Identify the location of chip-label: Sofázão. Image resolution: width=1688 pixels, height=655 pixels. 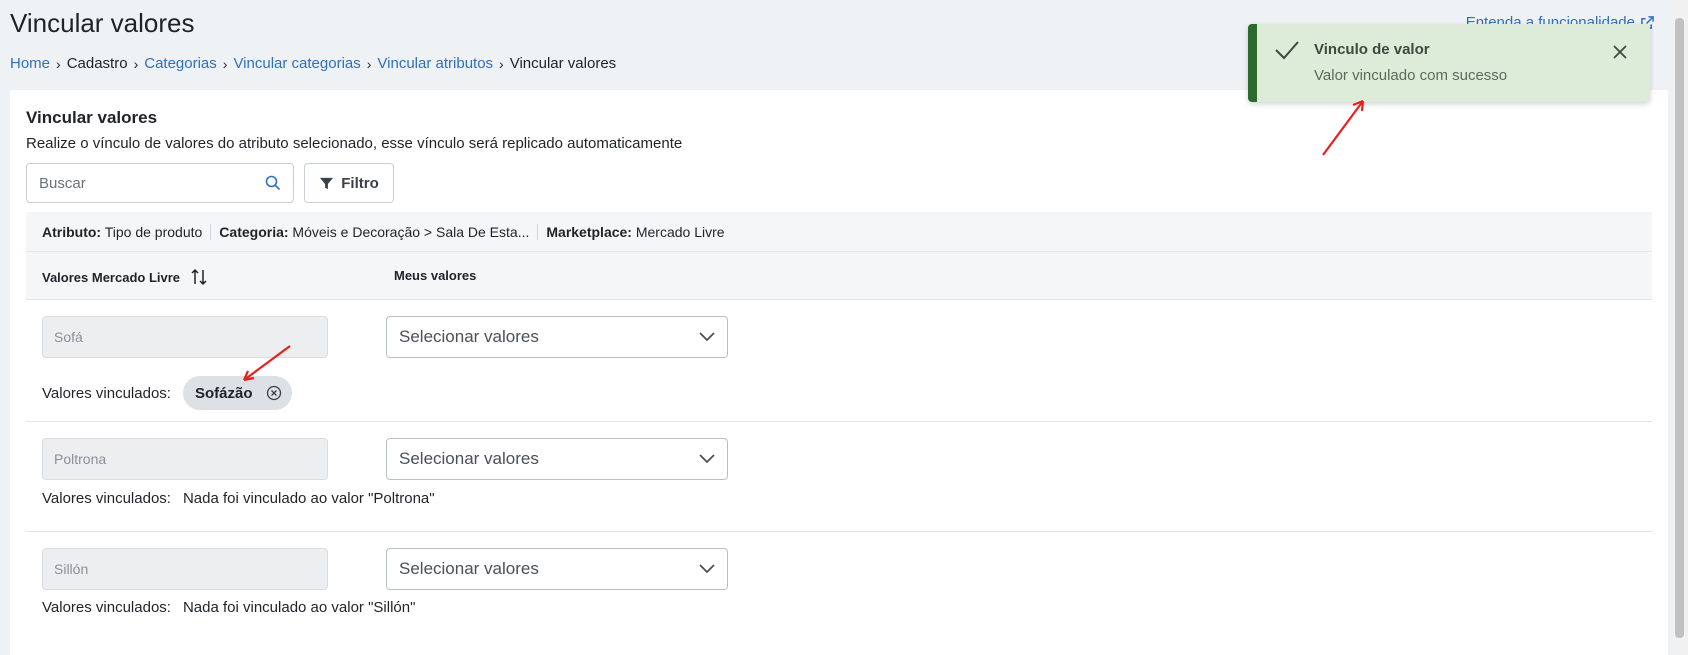
(223, 393).